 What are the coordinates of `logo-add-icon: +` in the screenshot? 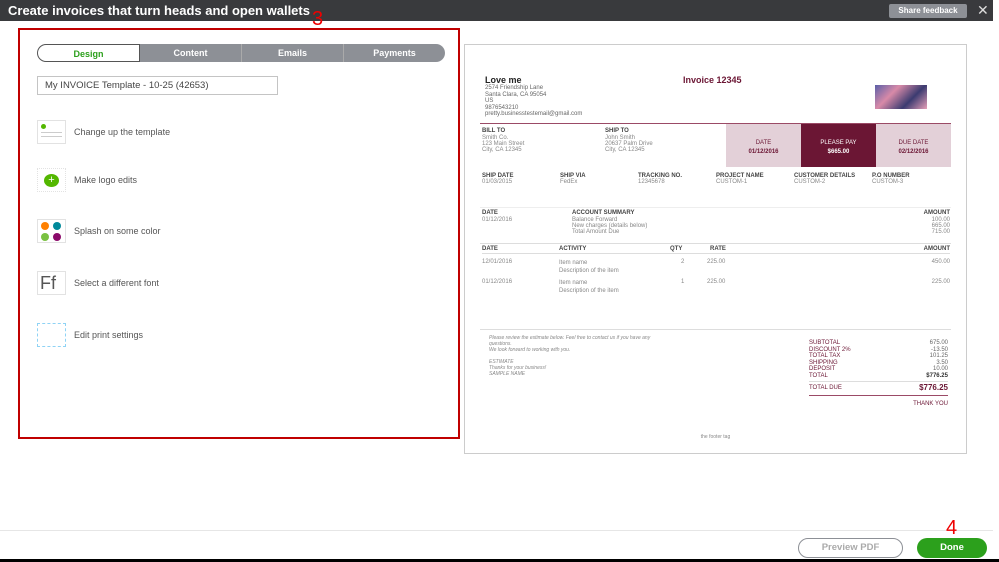 It's located at (51, 180).